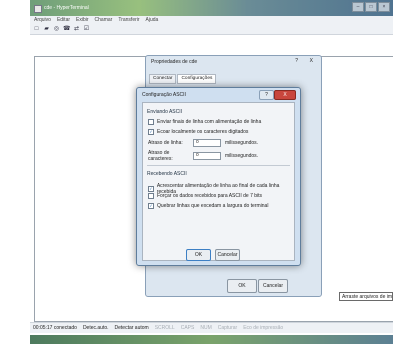 The width and height of the screenshot is (393, 344). I want to click on status-auto-detect-2: Detectar autom, so click(131, 328).